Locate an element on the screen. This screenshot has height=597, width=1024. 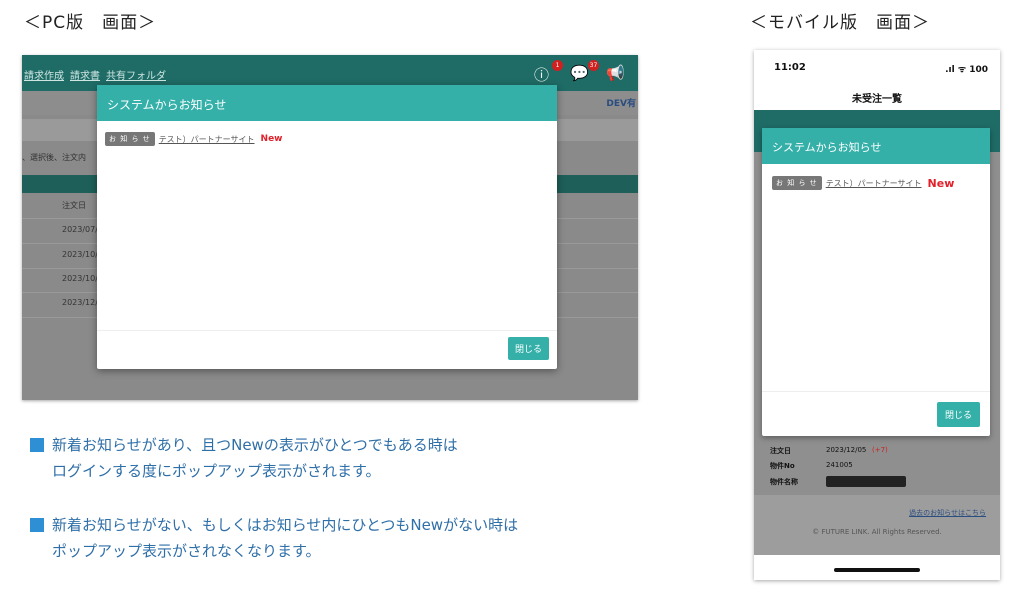
description-line: ログインする度にポップアップ表示がされます。 is located at coordinates (216, 471).